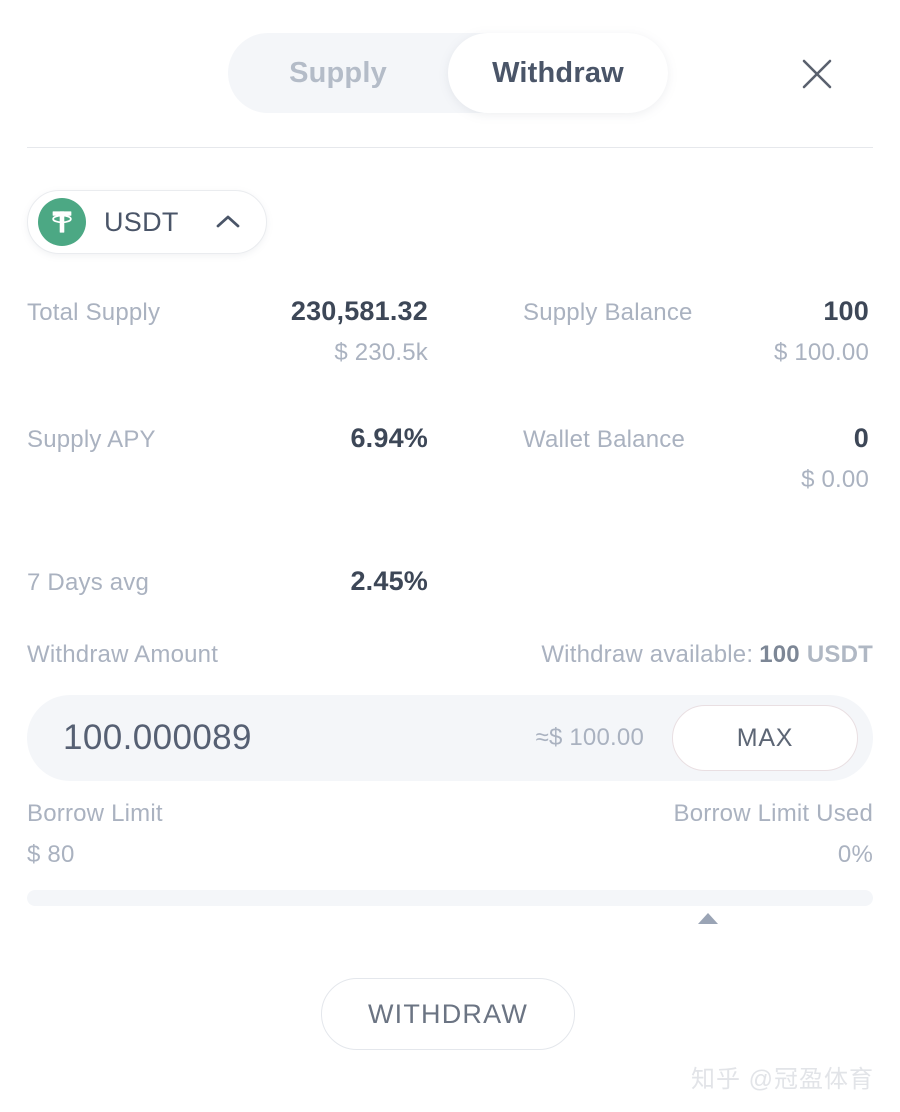 This screenshot has height=1112, width=900. I want to click on max-button: MAX, so click(765, 738).